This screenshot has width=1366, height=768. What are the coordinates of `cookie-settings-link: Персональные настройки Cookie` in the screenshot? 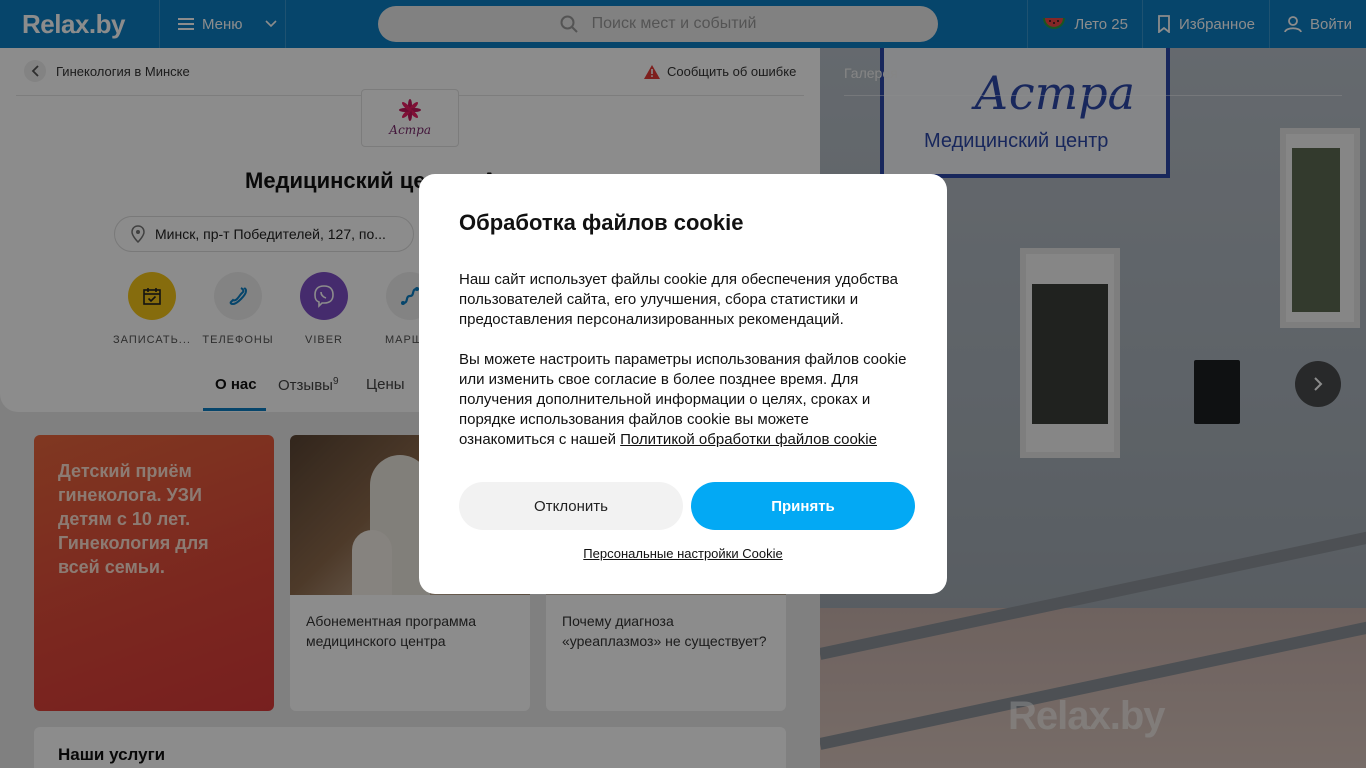 It's located at (683, 553).